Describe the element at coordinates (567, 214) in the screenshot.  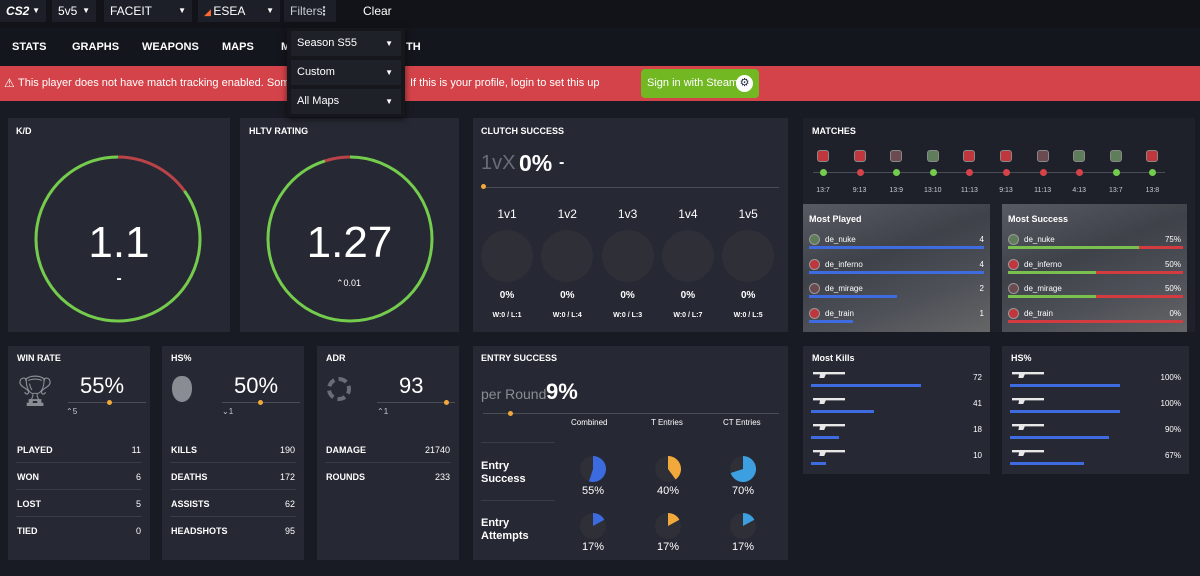
I see `clutch-col-label: 1v2` at that location.